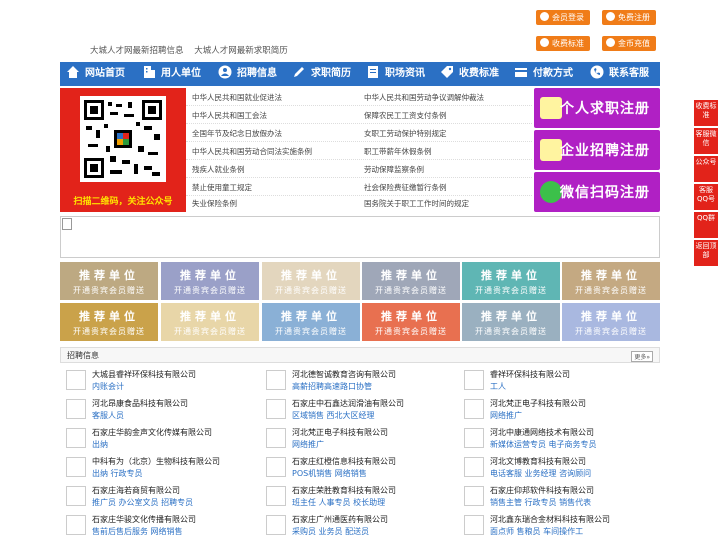 The image size is (720, 540). I want to click on positions-link: 推广员 办公室文员 招聘专员, so click(142, 502).